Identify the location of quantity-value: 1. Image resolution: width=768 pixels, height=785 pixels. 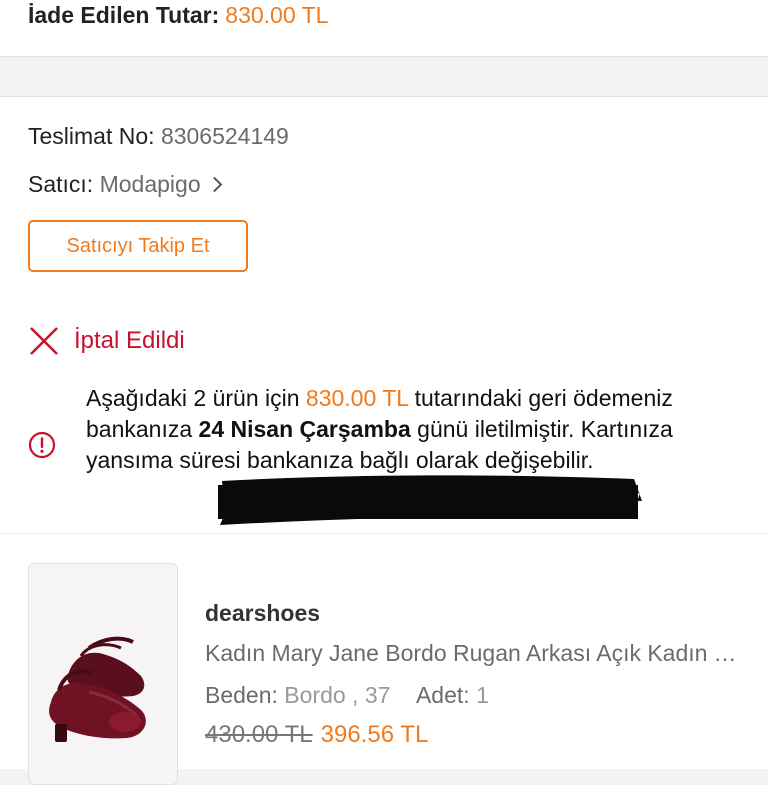
(482, 695).